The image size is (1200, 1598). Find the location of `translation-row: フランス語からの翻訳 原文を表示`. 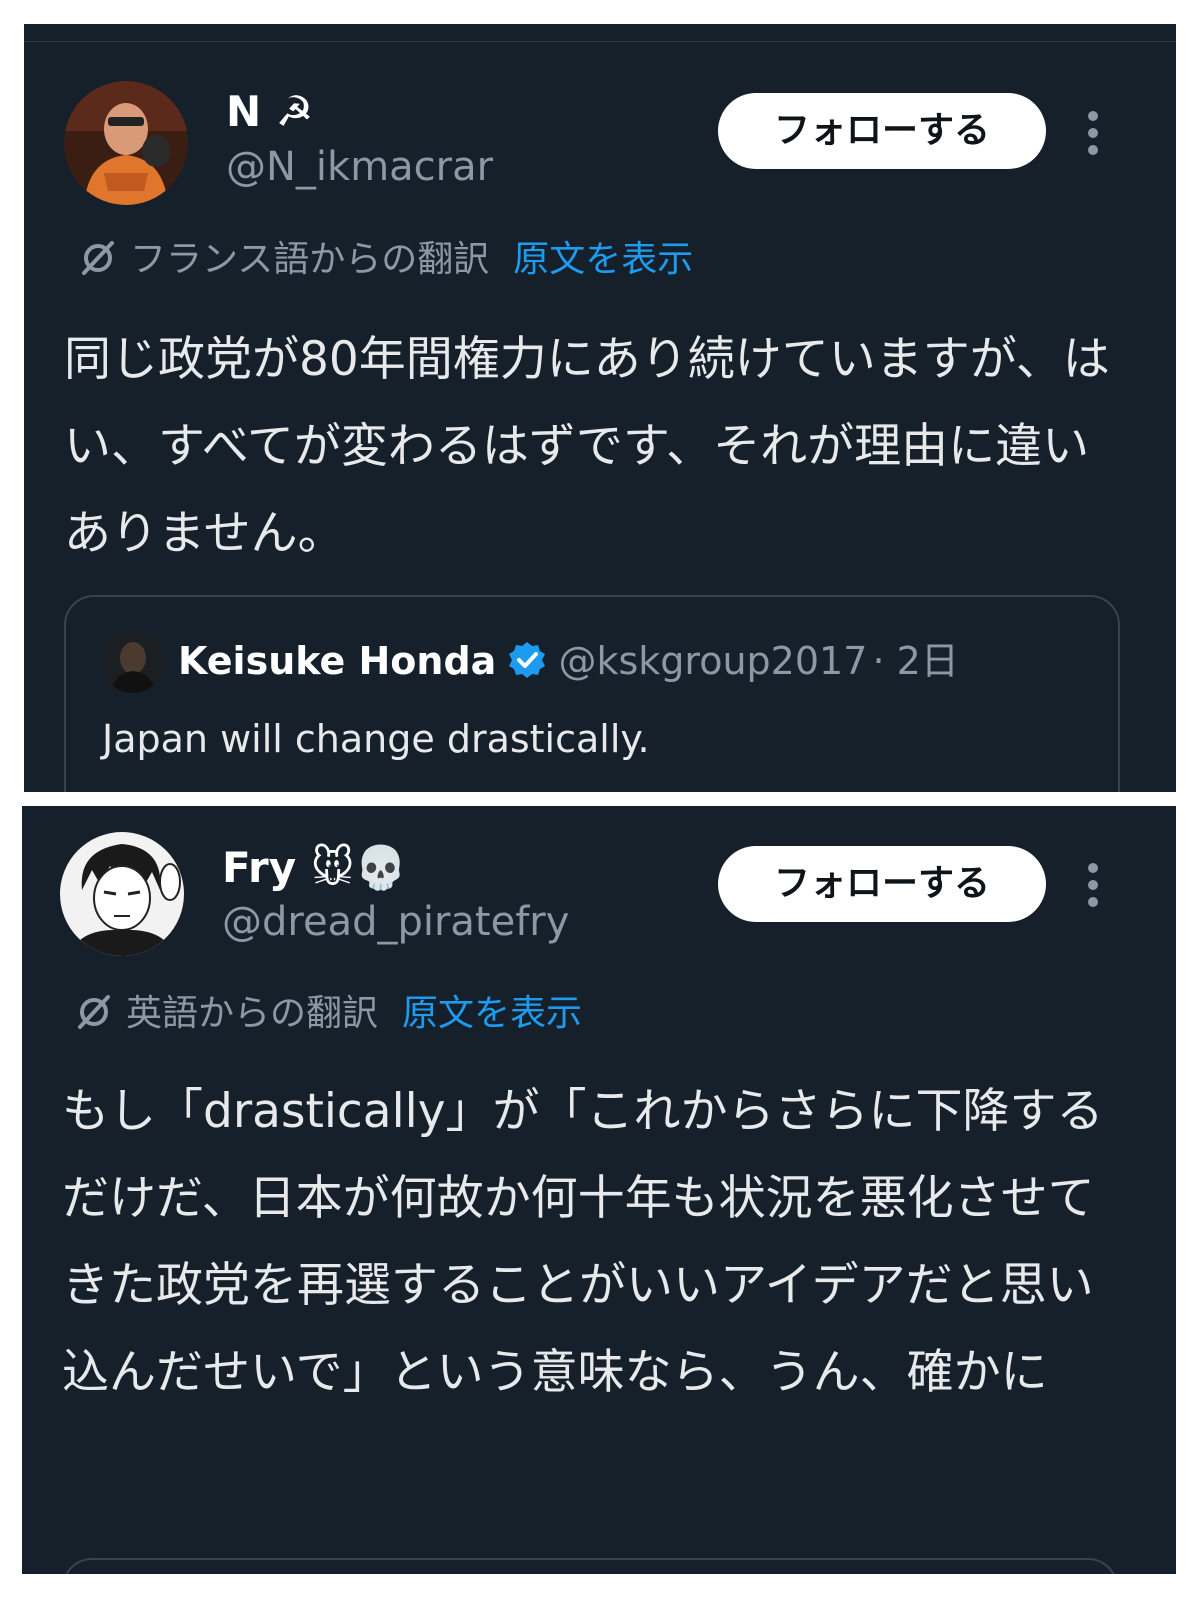

translation-row: フランス語からの翻訳 原文を表示 is located at coordinates (385, 259).